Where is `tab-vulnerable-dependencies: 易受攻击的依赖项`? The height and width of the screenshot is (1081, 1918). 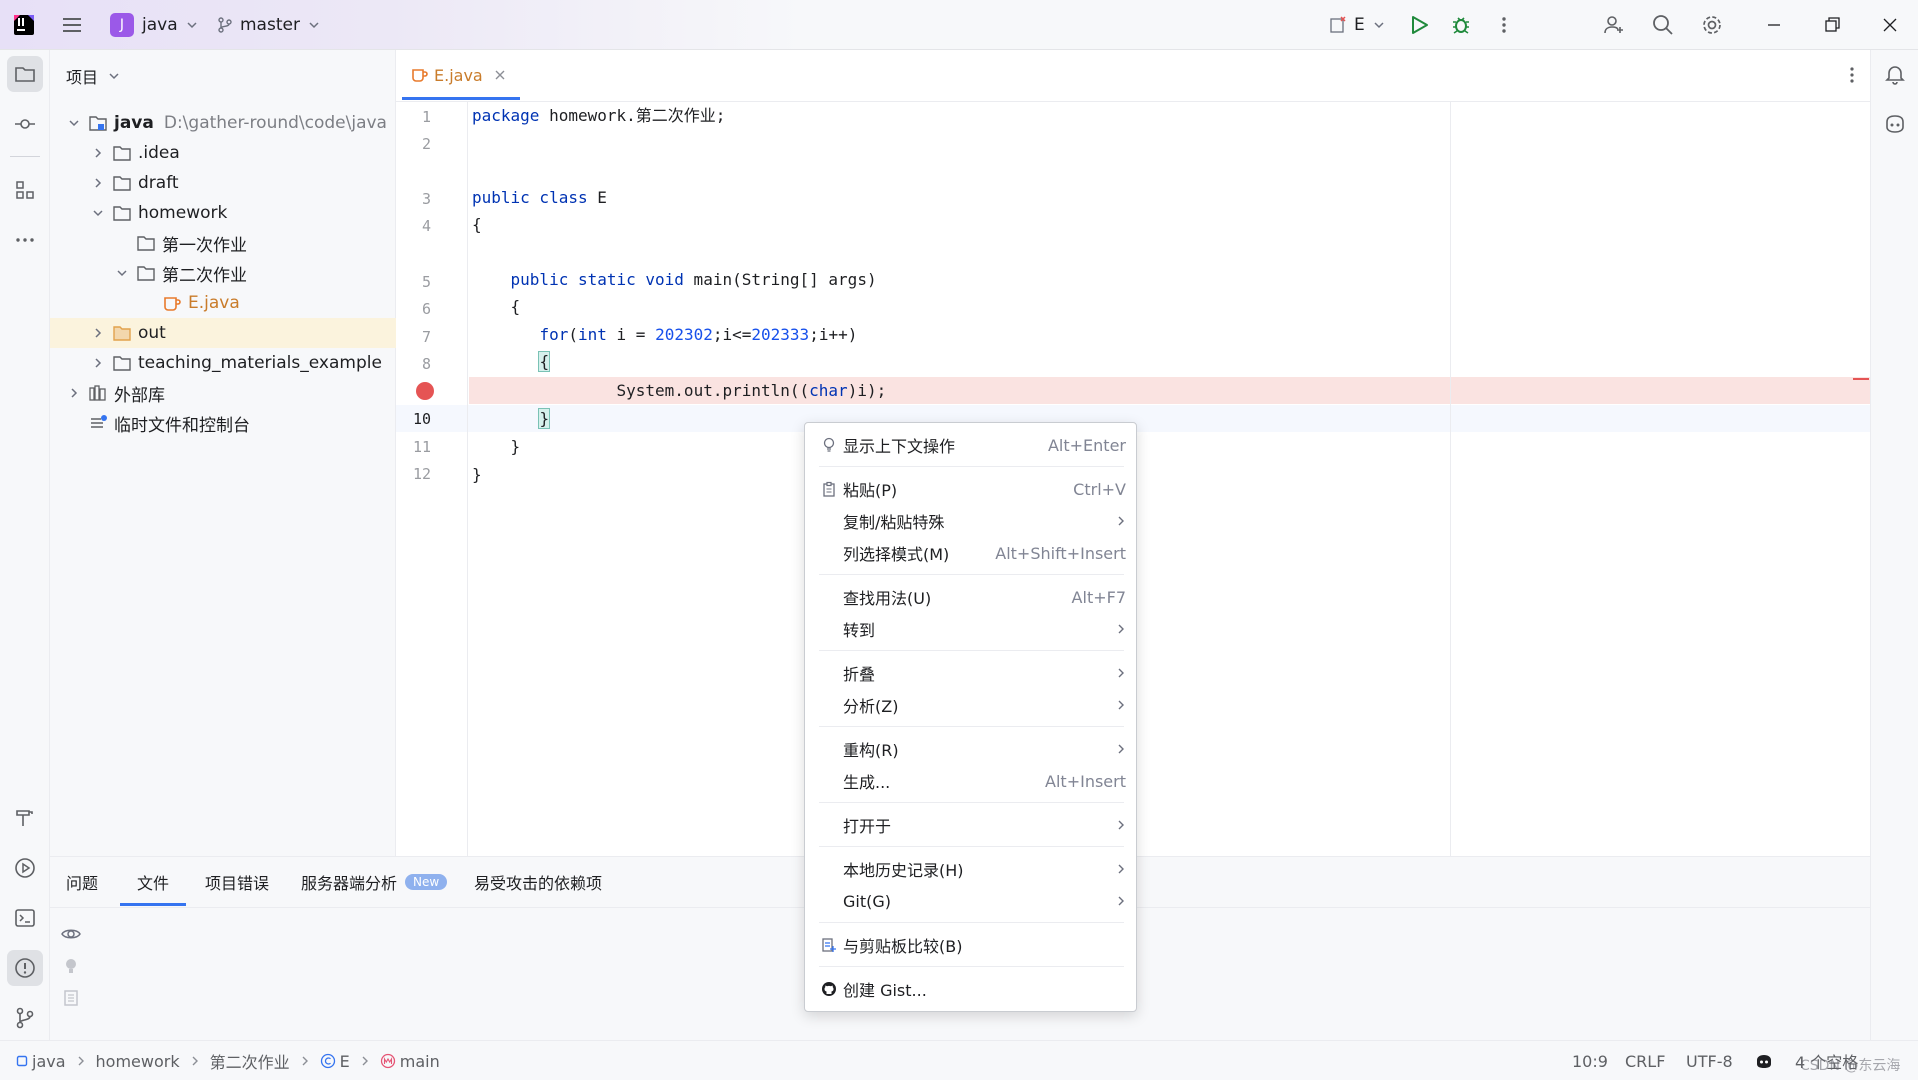 tab-vulnerable-dependencies: 易受攻击的依赖项 is located at coordinates (538, 882).